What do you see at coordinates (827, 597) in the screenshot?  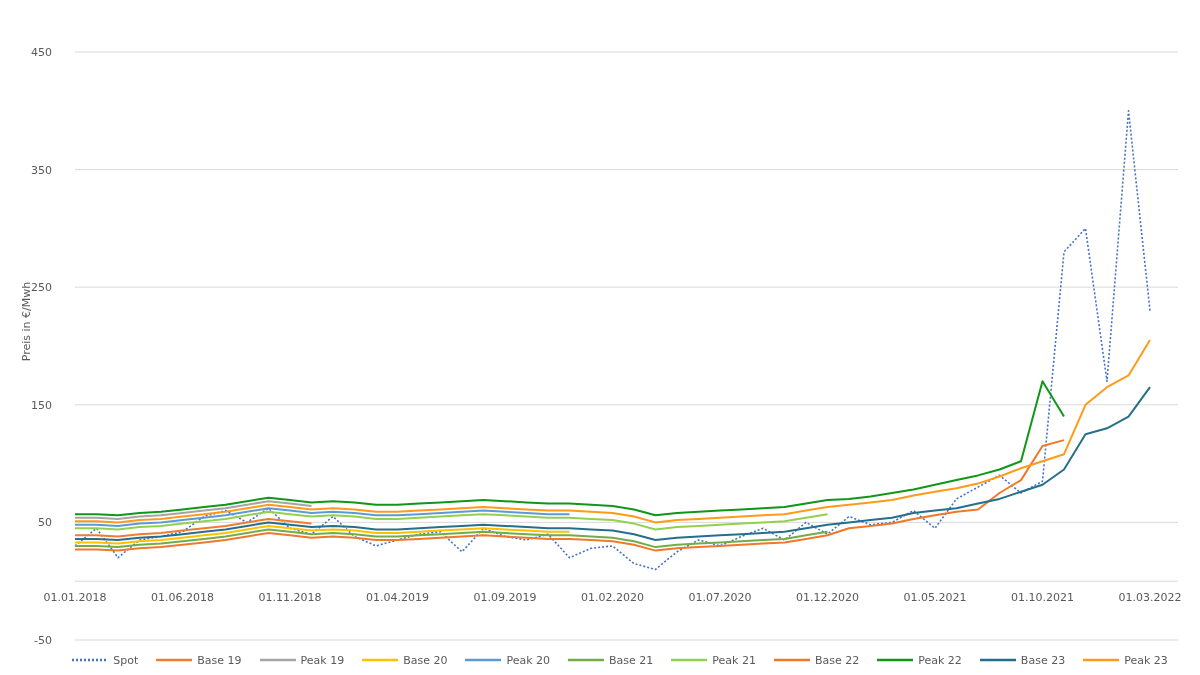 I see `axis-tick-label: 01.12.2020` at bounding box center [827, 597].